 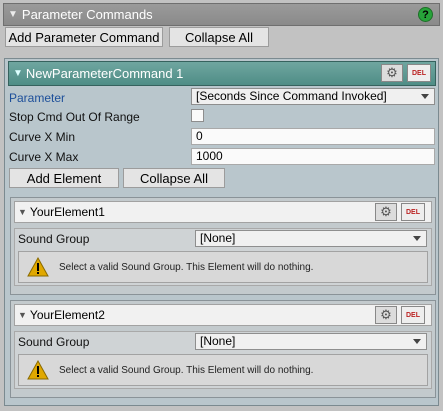 What do you see at coordinates (223, 315) in the screenshot?
I see `element-header: ▼ YourElement2 ⚙ DEL` at bounding box center [223, 315].